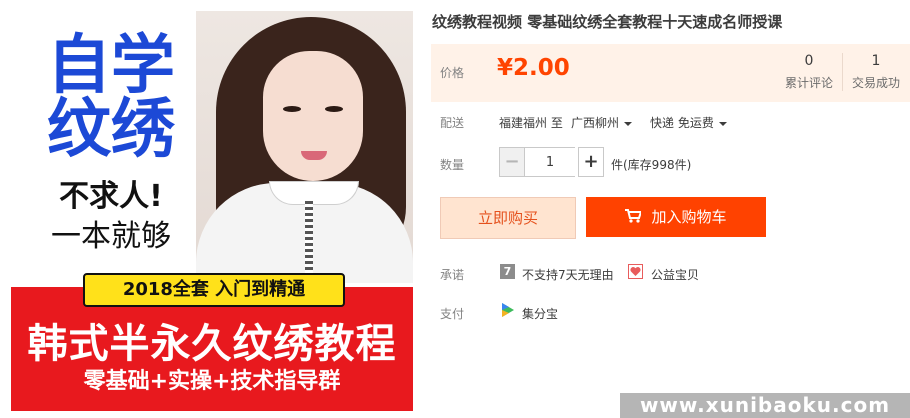  What do you see at coordinates (689, 217) in the screenshot?
I see `add-to-cart-label: 加入购物车` at bounding box center [689, 217].